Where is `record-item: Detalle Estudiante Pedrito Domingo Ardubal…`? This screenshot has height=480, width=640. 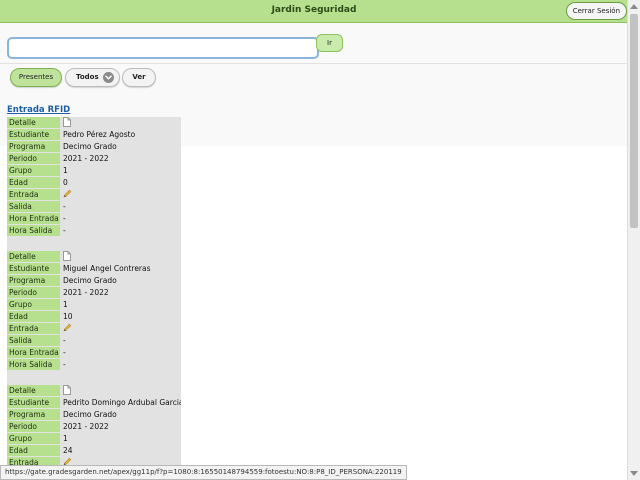 record-item: Detalle Estudiante Pedrito Domingo Ardubal… is located at coordinates (94, 427).